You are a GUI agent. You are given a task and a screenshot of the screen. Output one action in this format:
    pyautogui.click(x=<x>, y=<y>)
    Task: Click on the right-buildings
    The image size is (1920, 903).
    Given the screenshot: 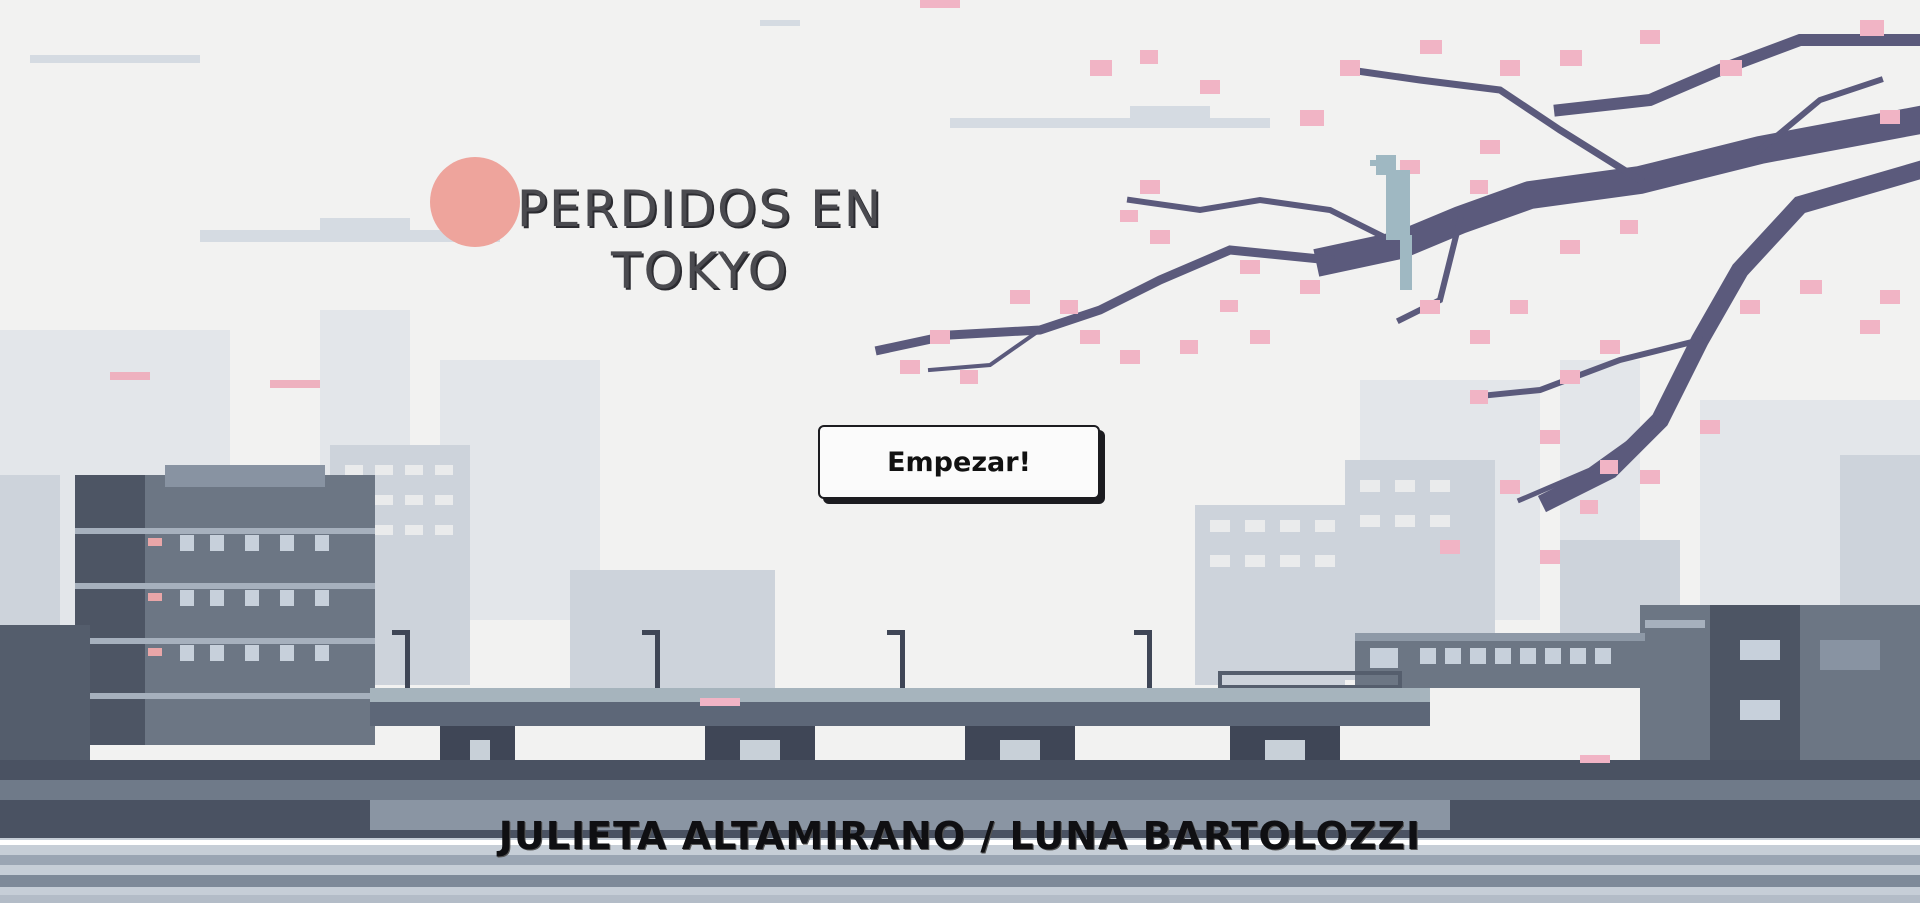 What is the action you would take?
    pyautogui.click(x=1780, y=685)
    